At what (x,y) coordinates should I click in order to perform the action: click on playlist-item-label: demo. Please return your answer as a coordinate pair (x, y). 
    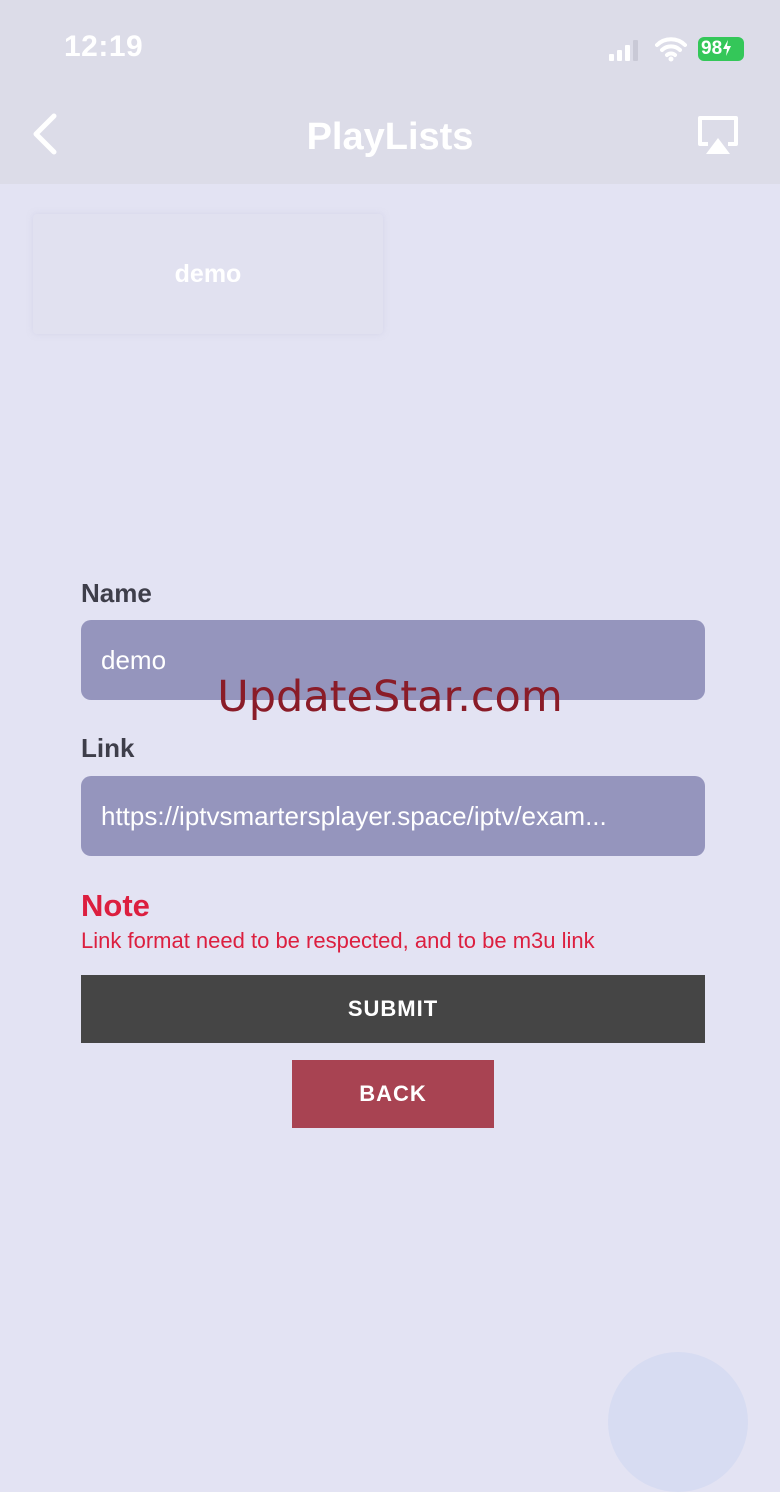
    Looking at the image, I should click on (208, 274).